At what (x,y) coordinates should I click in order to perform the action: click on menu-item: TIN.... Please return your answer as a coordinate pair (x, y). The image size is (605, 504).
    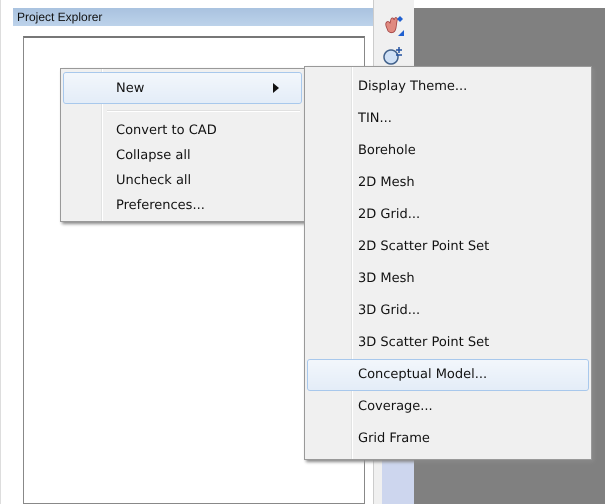
    Looking at the image, I should click on (448, 119).